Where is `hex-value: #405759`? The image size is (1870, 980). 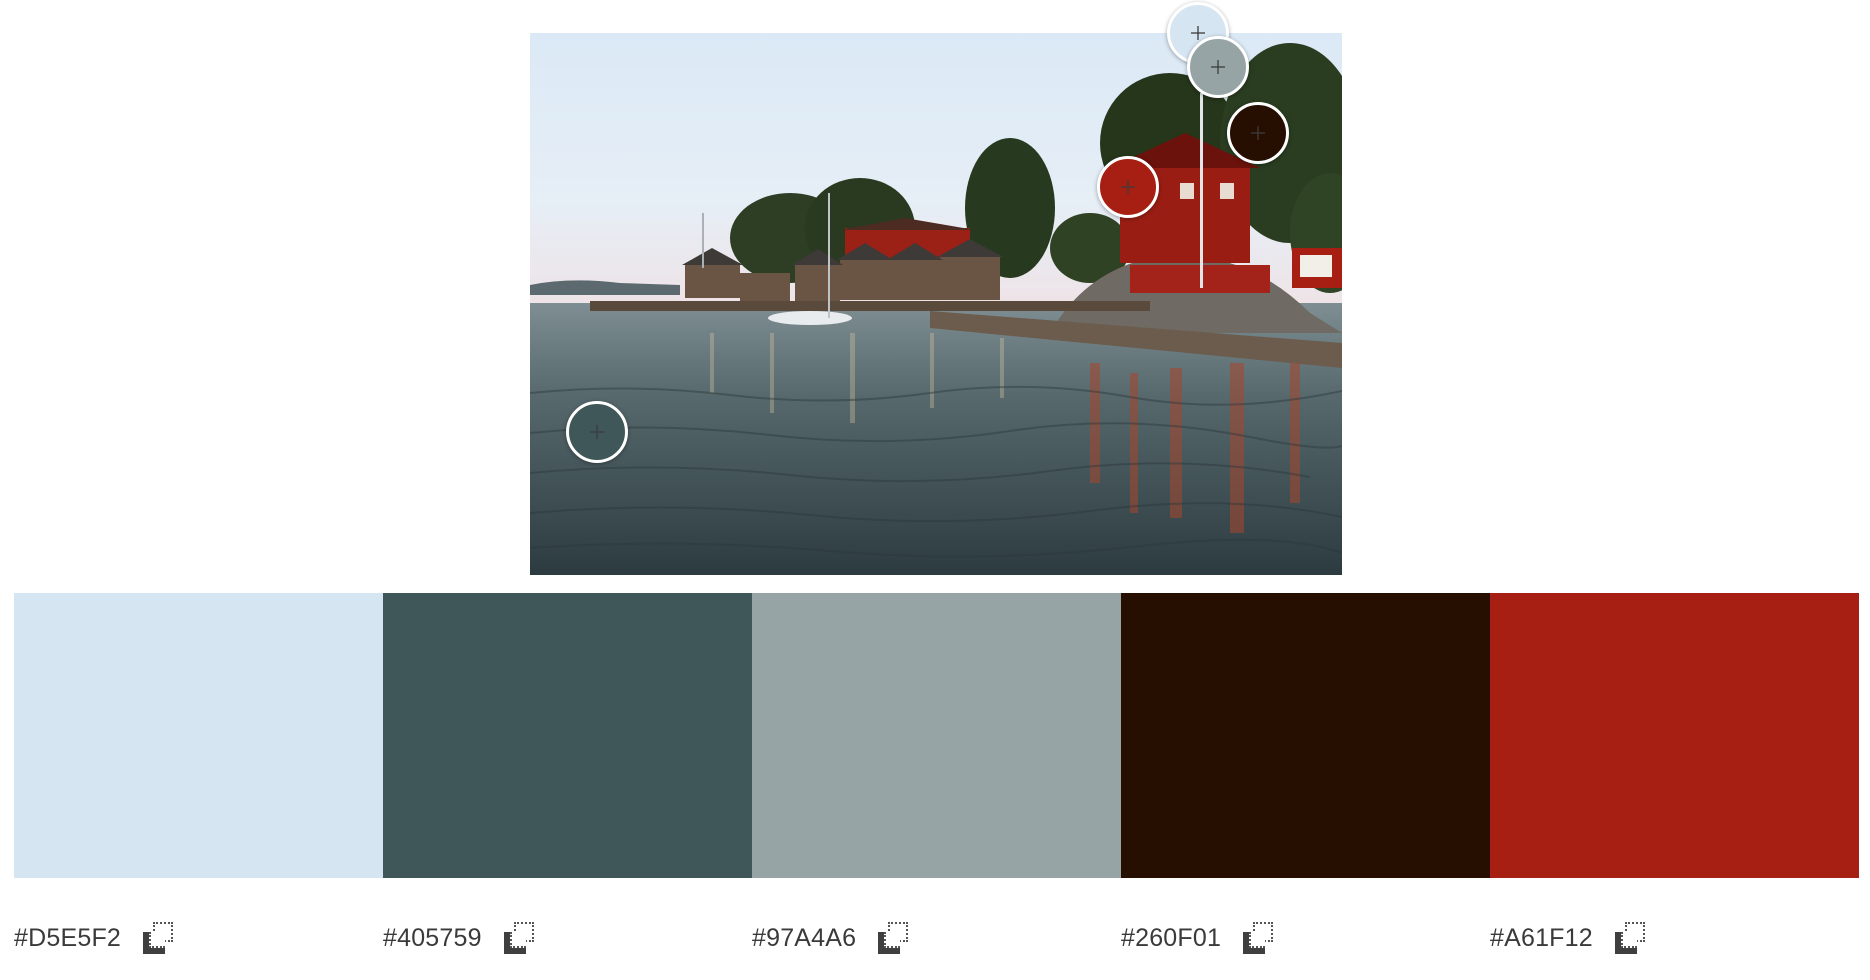 hex-value: #405759 is located at coordinates (432, 937).